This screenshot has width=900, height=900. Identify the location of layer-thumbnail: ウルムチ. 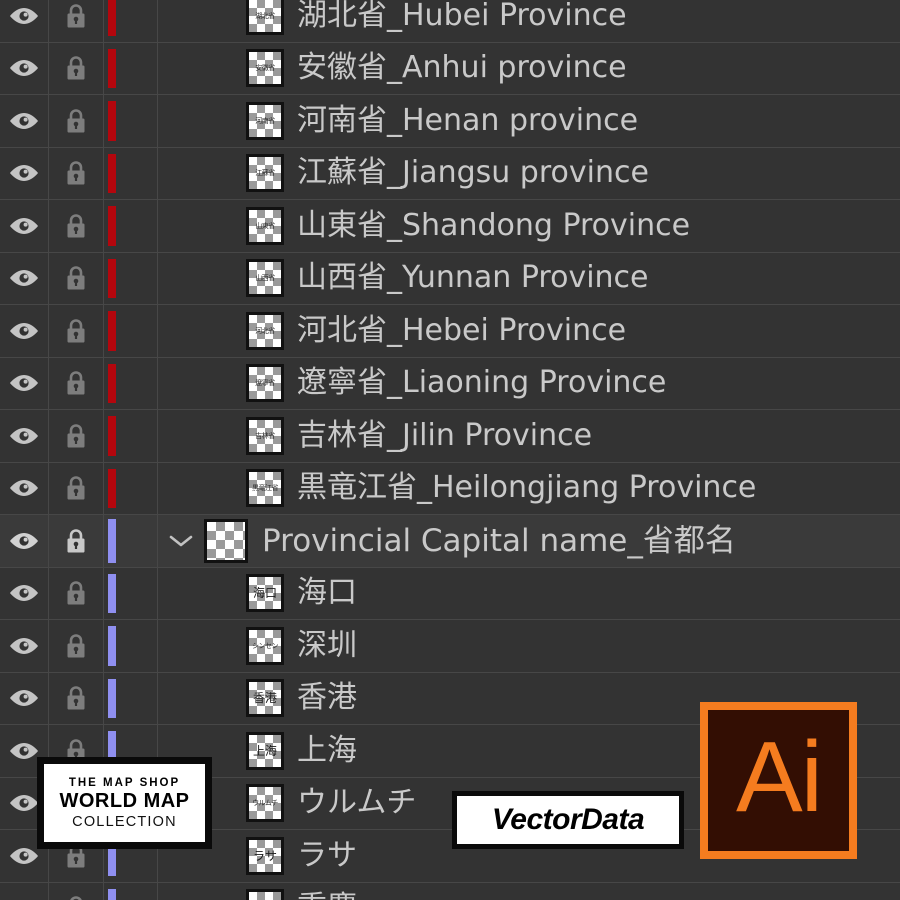
(265, 803).